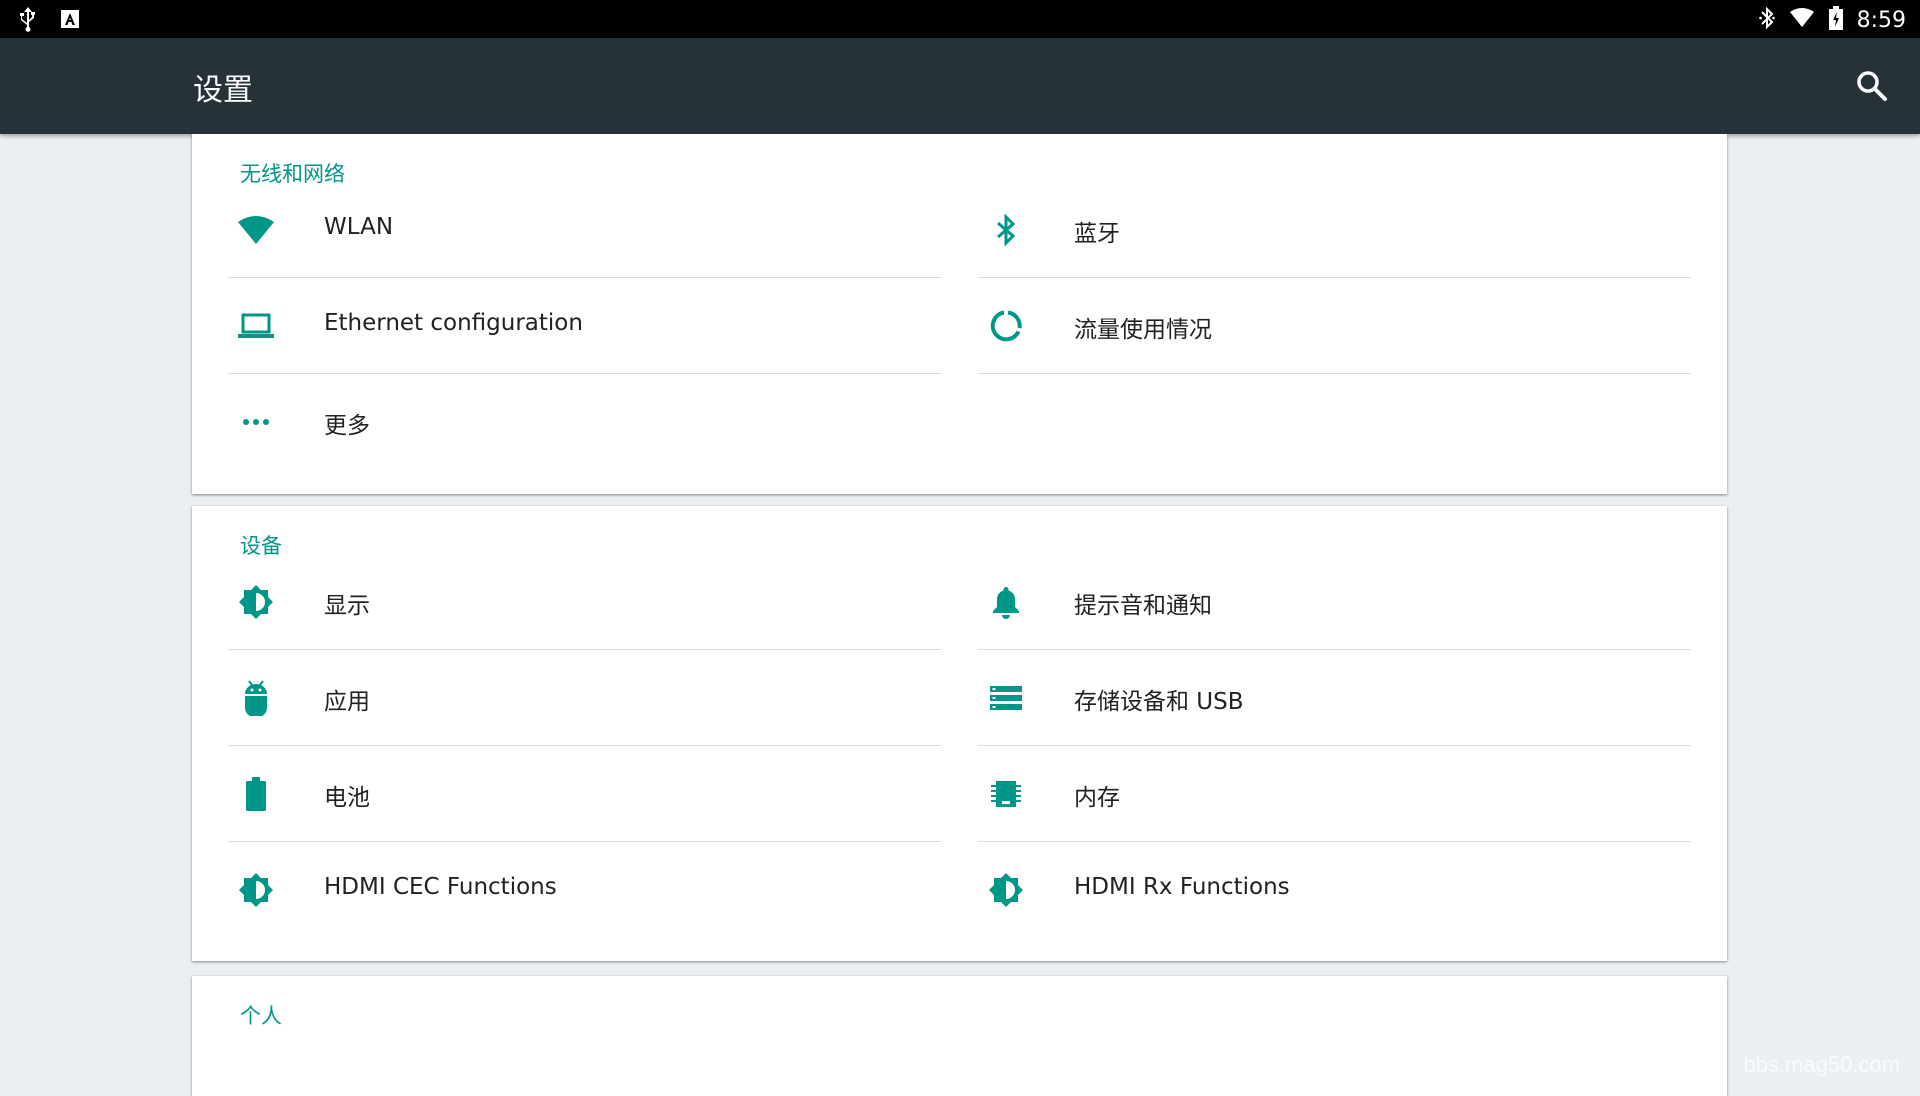 This screenshot has width=1920, height=1096. Describe the element at coordinates (28, 21) in the screenshot. I see `usb-icon` at that location.